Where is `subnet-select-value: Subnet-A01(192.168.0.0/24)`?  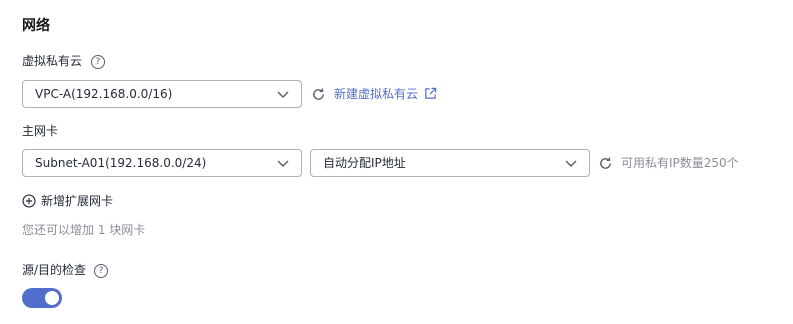 subnet-select-value: Subnet-A01(192.168.0.0/24) is located at coordinates (121, 163).